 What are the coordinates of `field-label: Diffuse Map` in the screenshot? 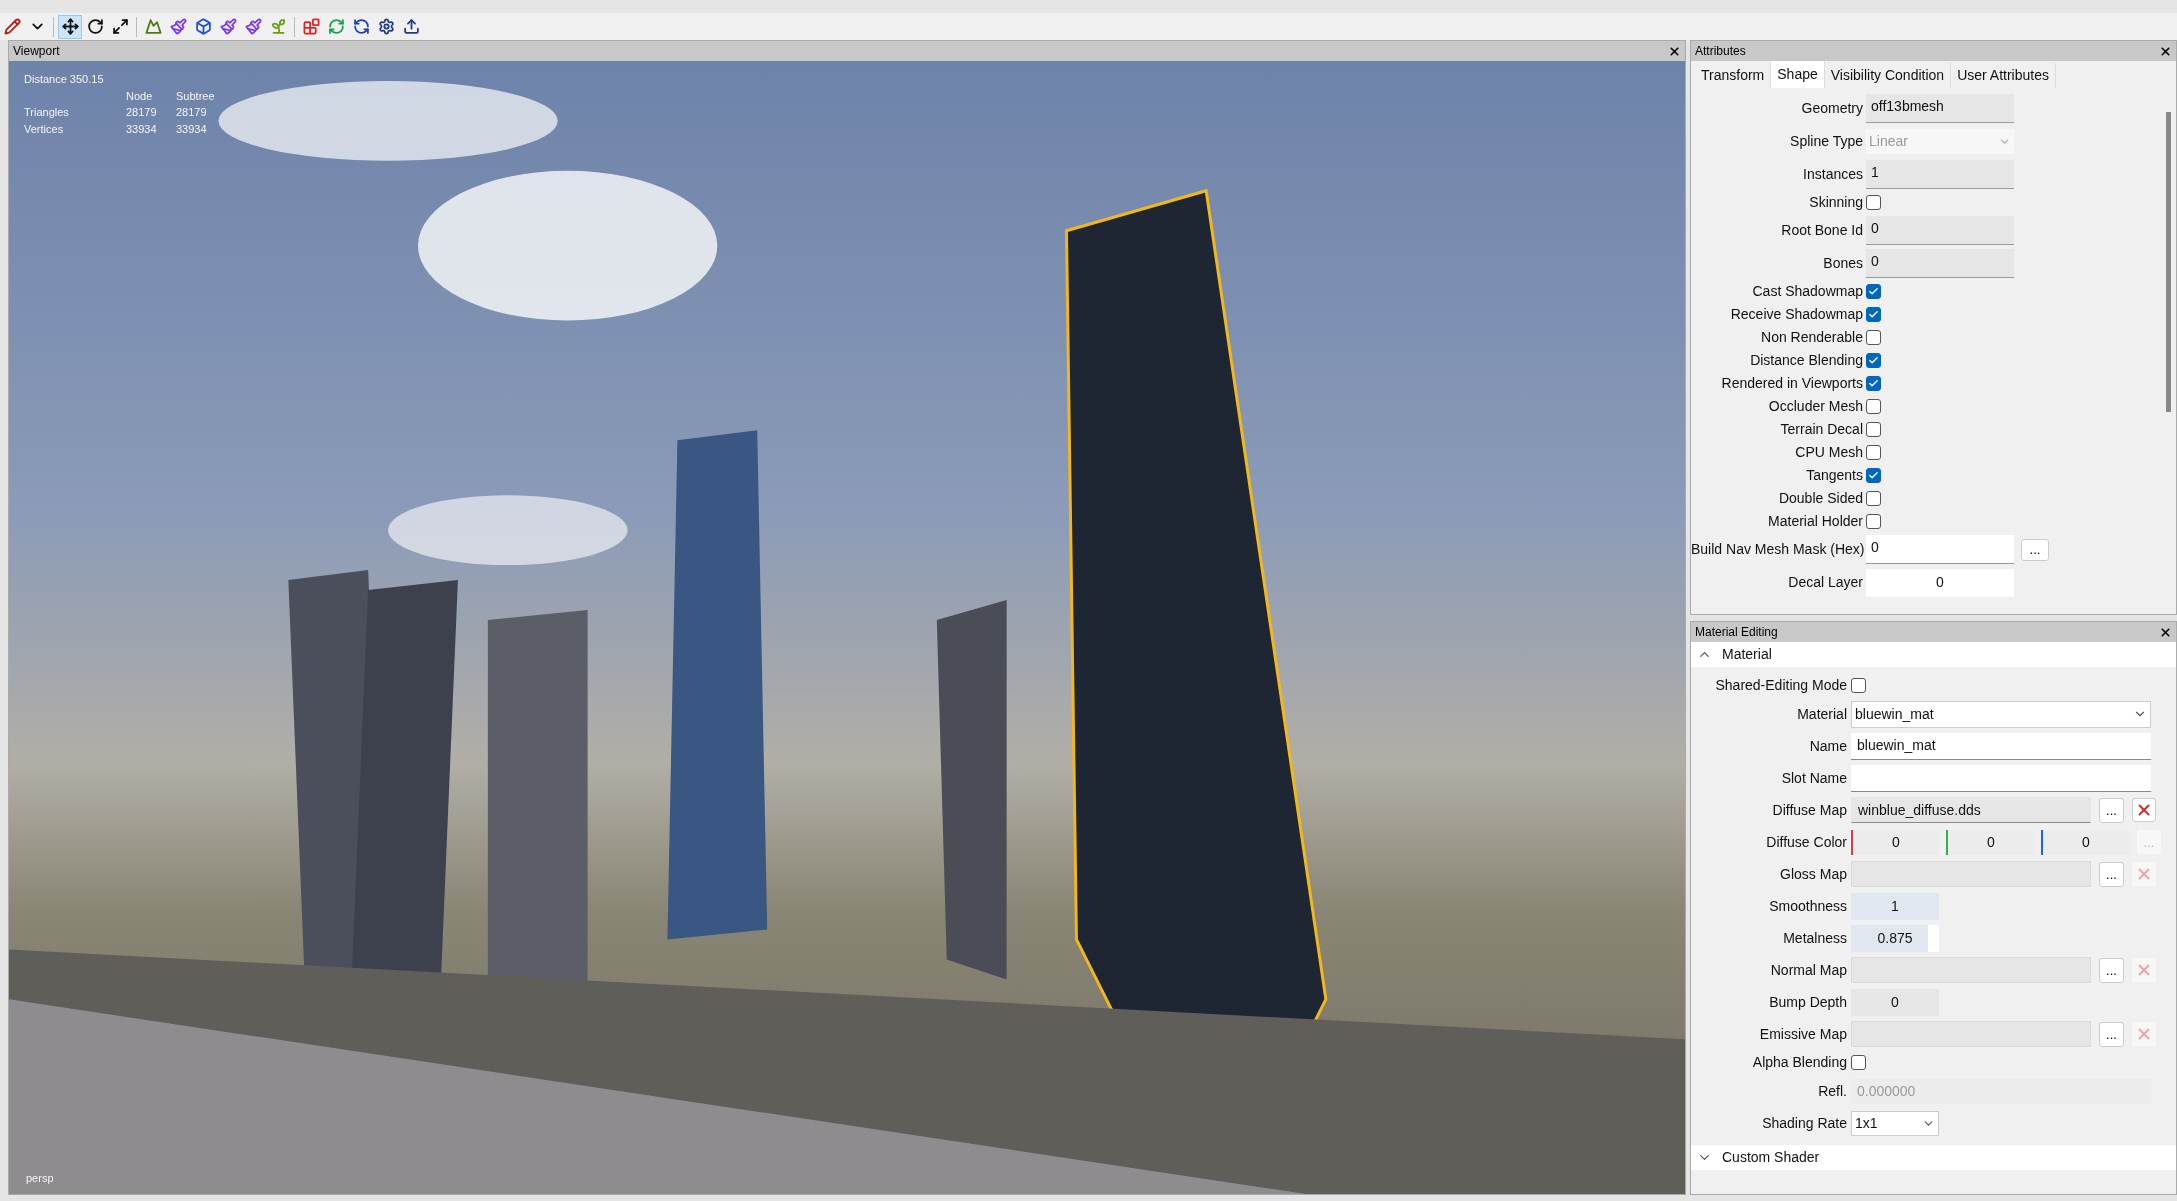 It's located at (1809, 810).